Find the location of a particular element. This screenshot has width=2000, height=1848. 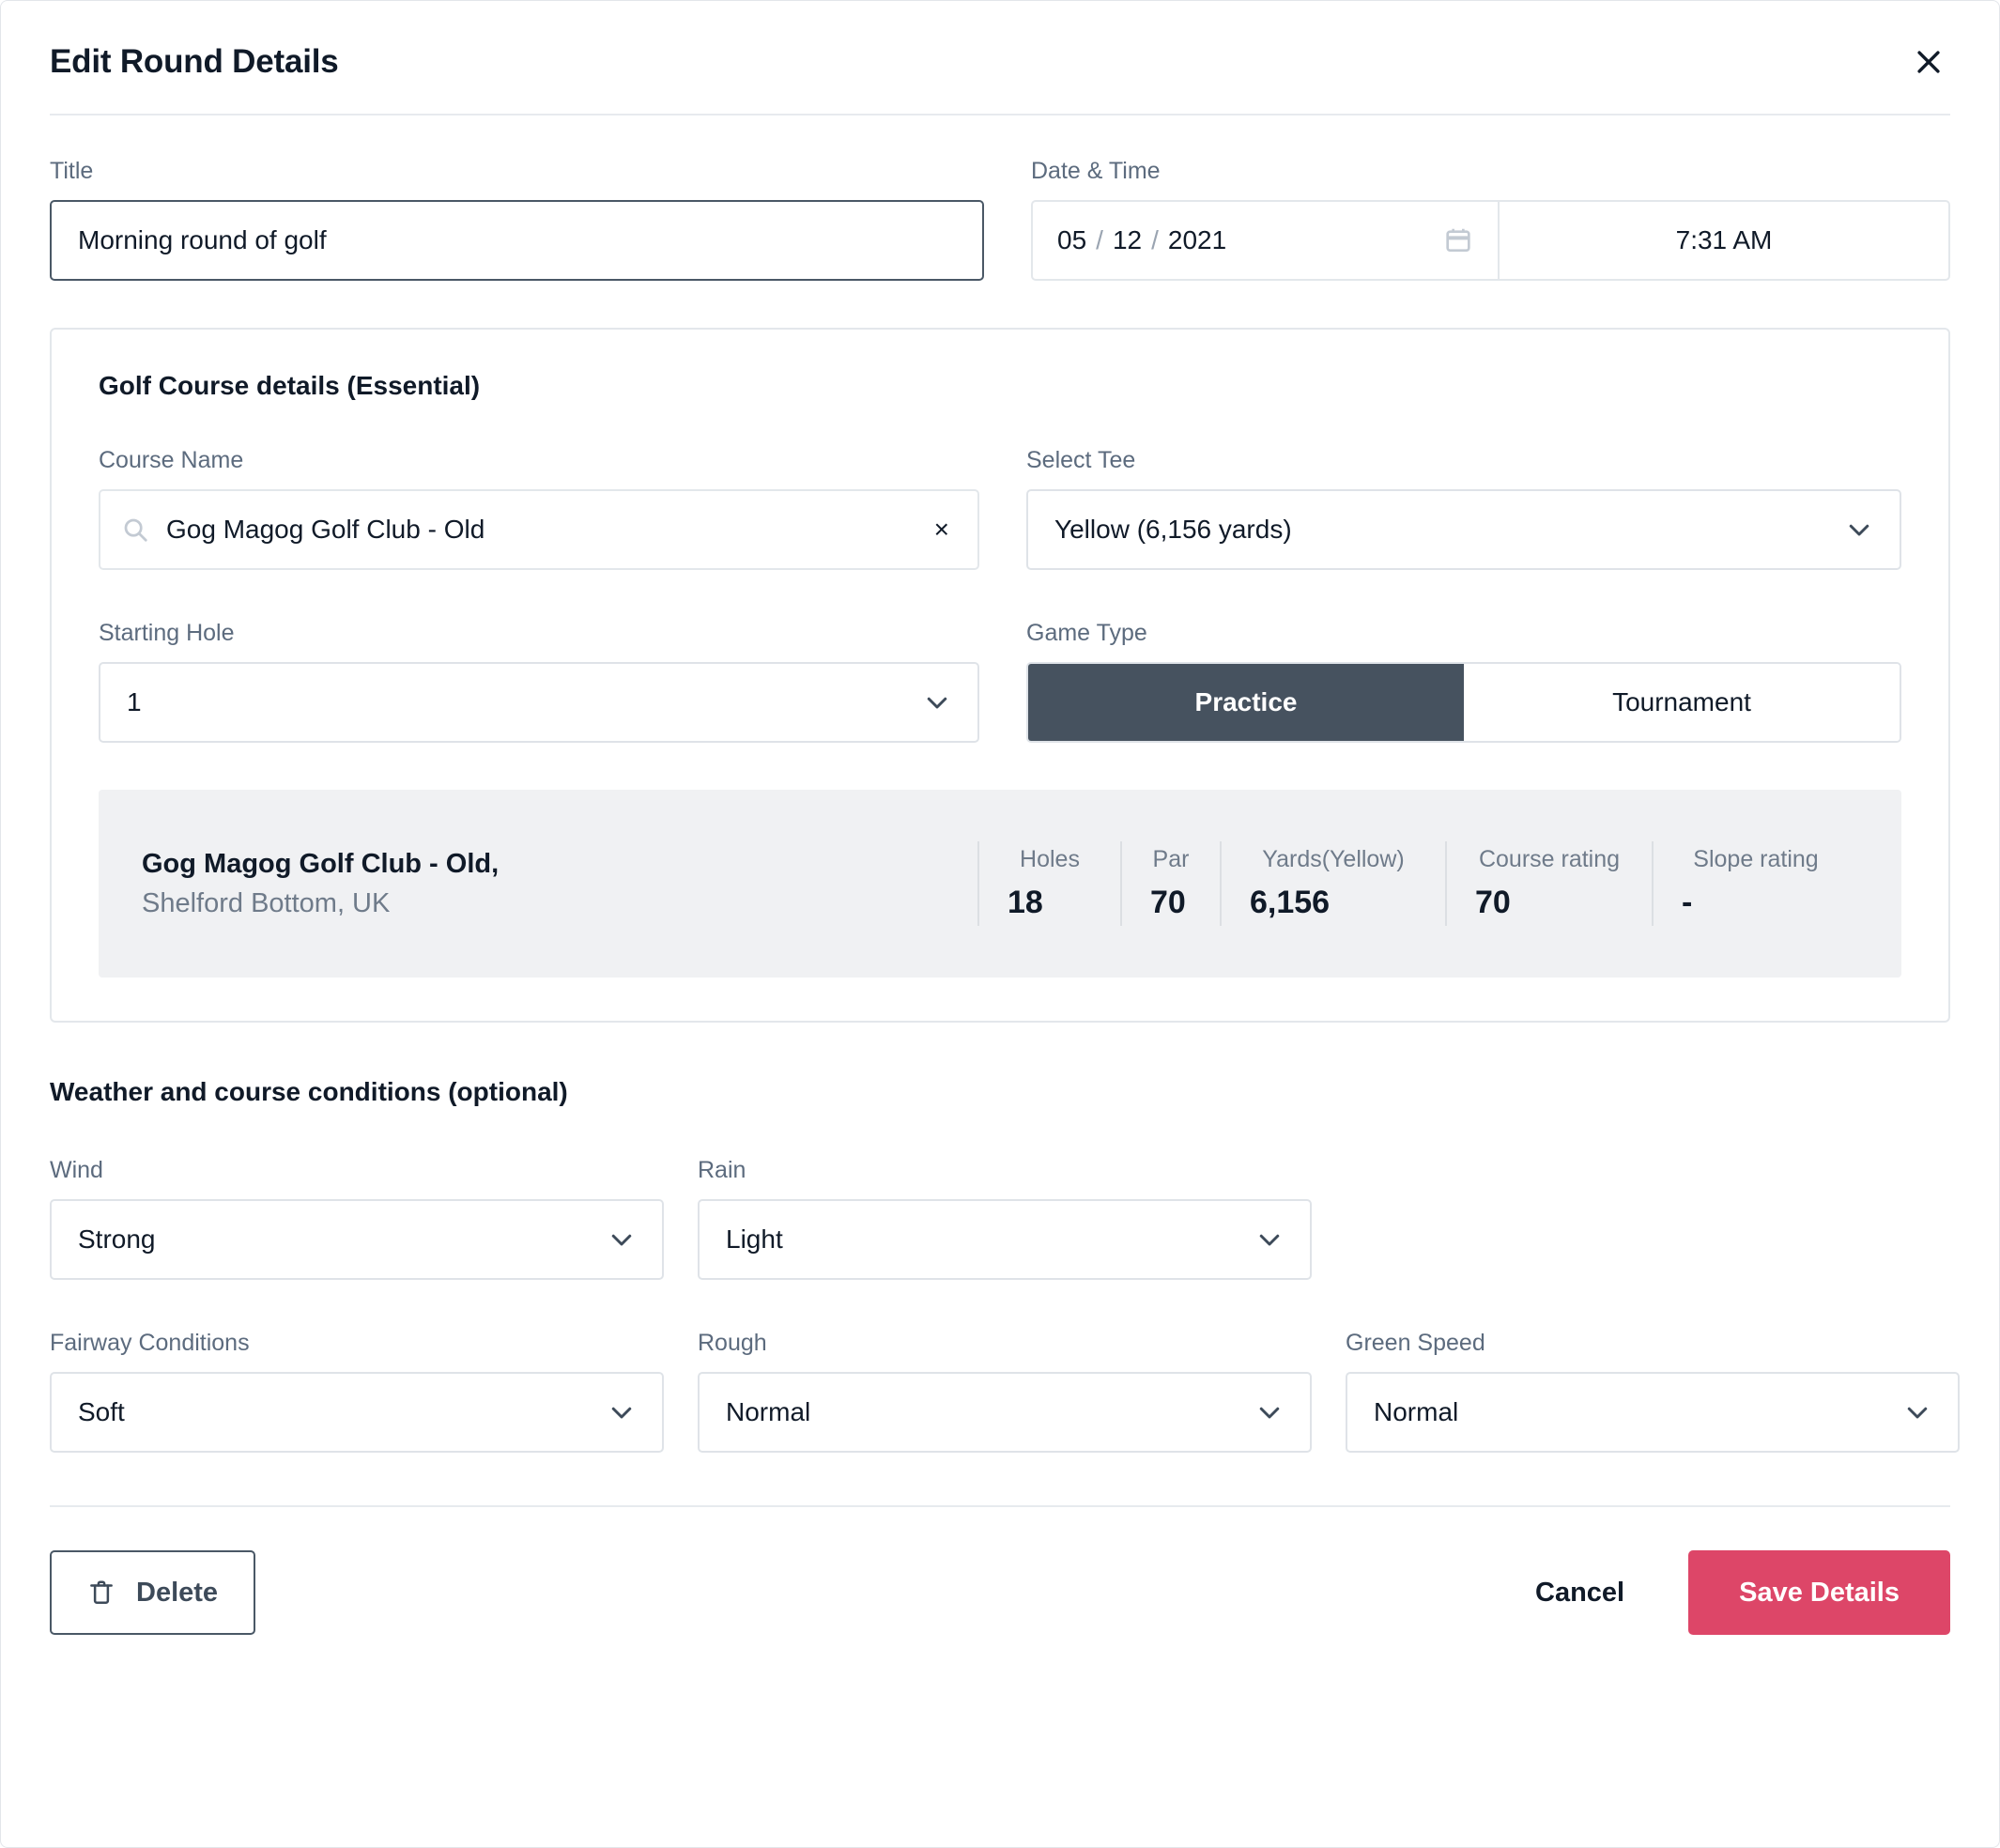

weather-heading: Weather and course conditions (optional) is located at coordinates (309, 1091).